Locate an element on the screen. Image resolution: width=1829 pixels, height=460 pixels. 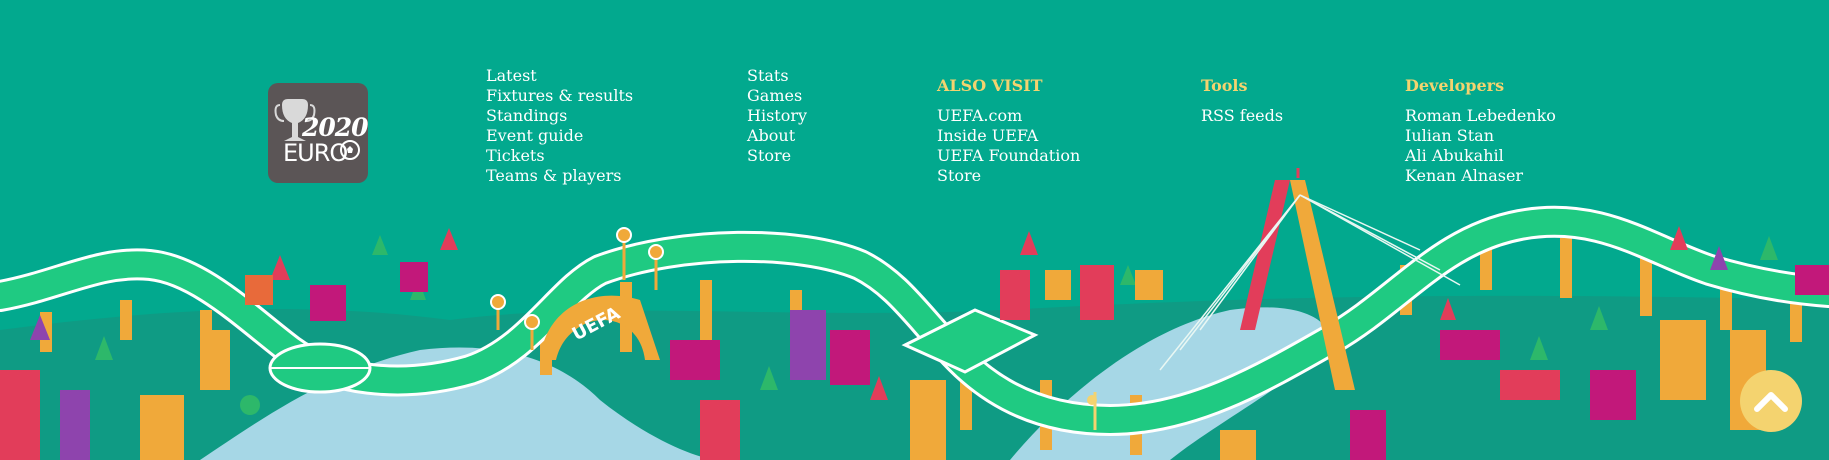
nav-link-games: Games is located at coordinates (777, 96).